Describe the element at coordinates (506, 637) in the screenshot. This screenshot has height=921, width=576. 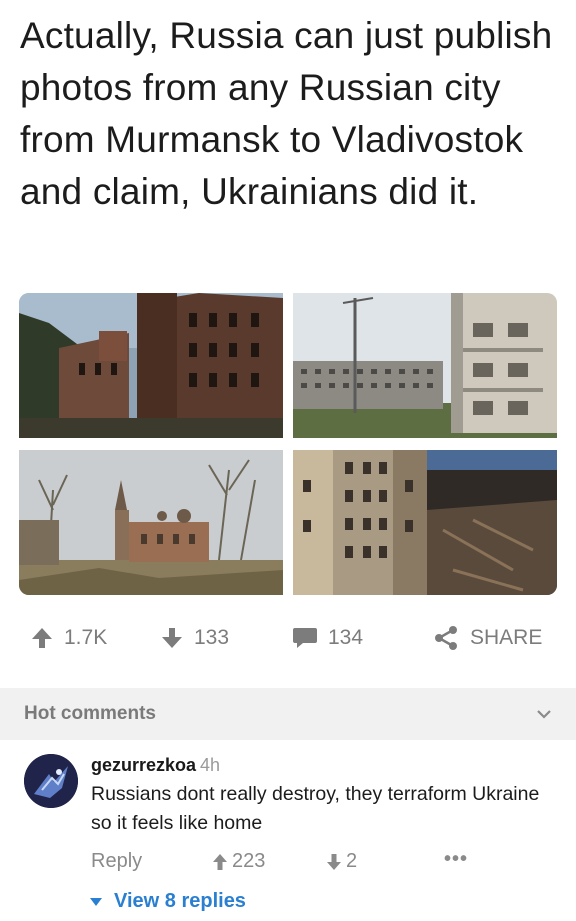
I see `share-label: SHARE` at that location.